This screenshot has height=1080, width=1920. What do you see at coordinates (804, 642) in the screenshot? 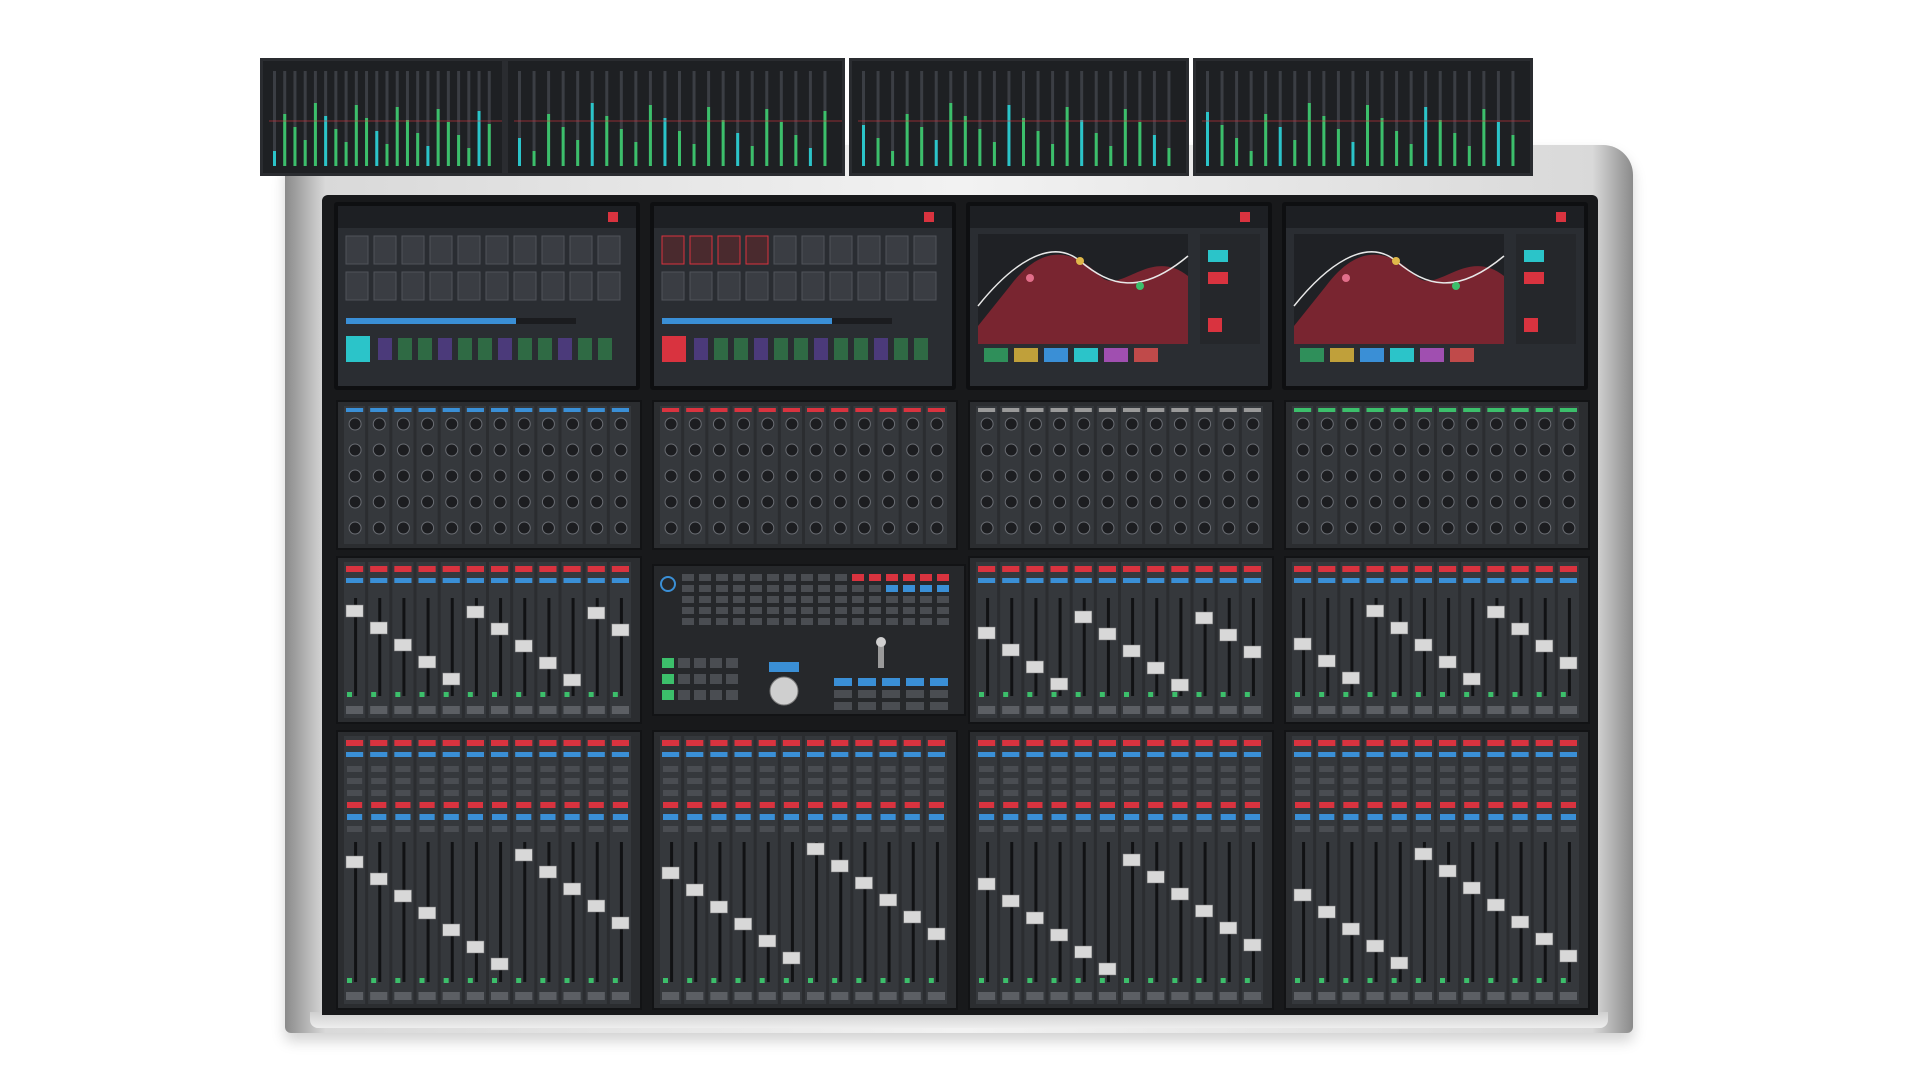
I see `center-controls-graphic` at bounding box center [804, 642].